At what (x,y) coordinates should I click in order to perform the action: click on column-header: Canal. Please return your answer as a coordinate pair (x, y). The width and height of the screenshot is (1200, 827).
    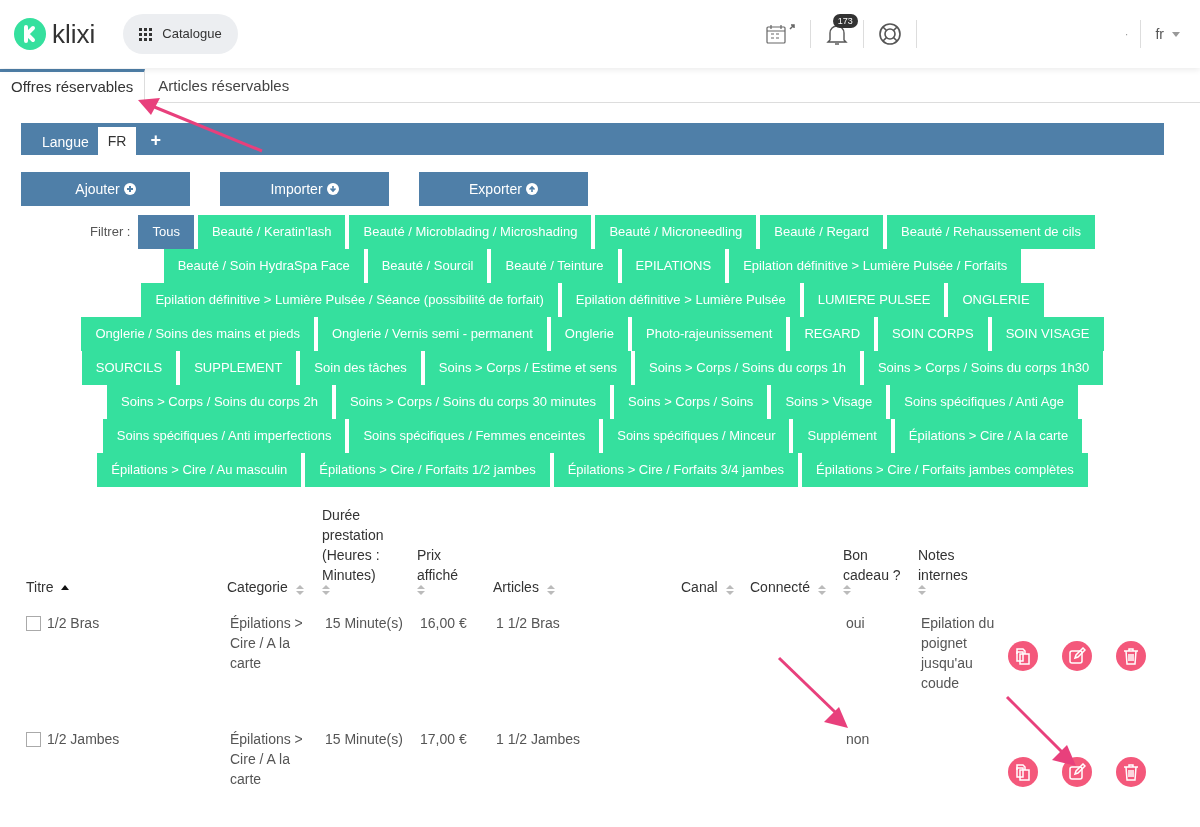
    Looking at the image, I should click on (699, 587).